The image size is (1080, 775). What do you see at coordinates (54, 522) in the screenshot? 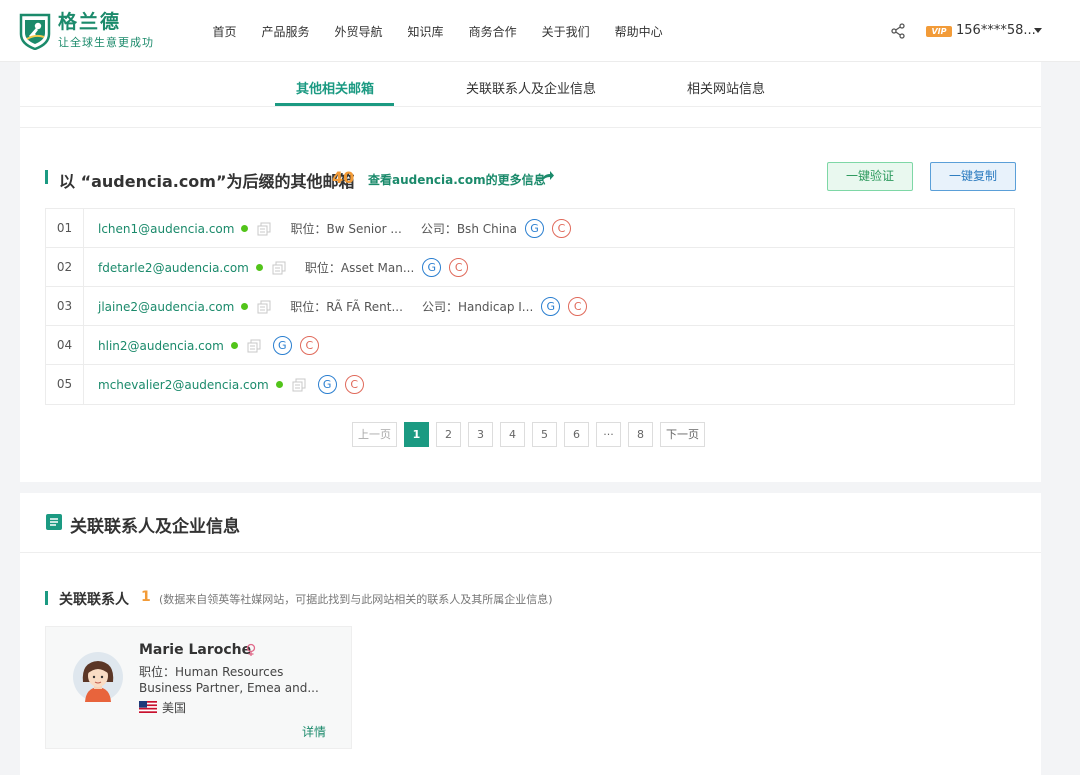
I see `document-list-icon` at bounding box center [54, 522].